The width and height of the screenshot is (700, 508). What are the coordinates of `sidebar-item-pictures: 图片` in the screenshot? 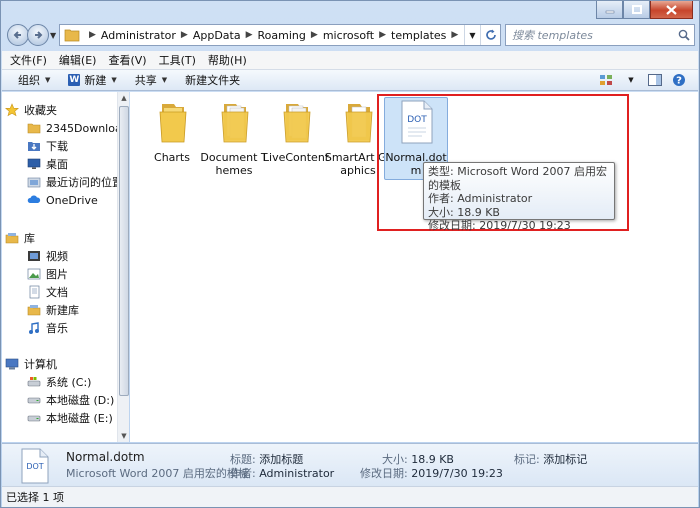 It's located at (47, 274).